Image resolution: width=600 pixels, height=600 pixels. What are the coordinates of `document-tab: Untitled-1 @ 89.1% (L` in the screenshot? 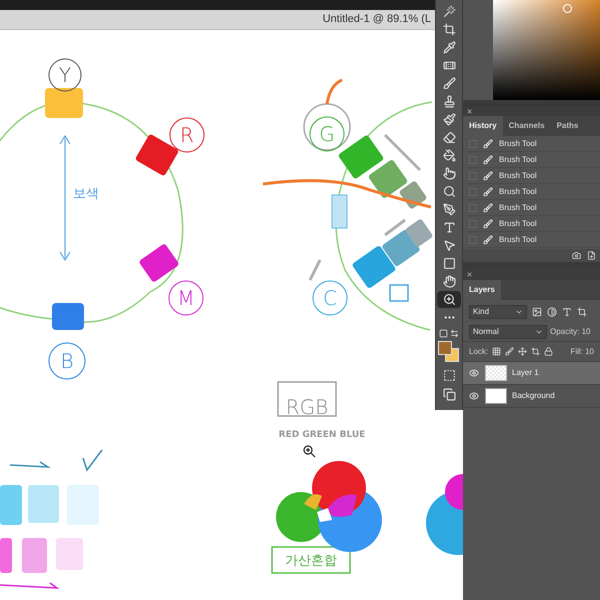 It's located at (217, 20).